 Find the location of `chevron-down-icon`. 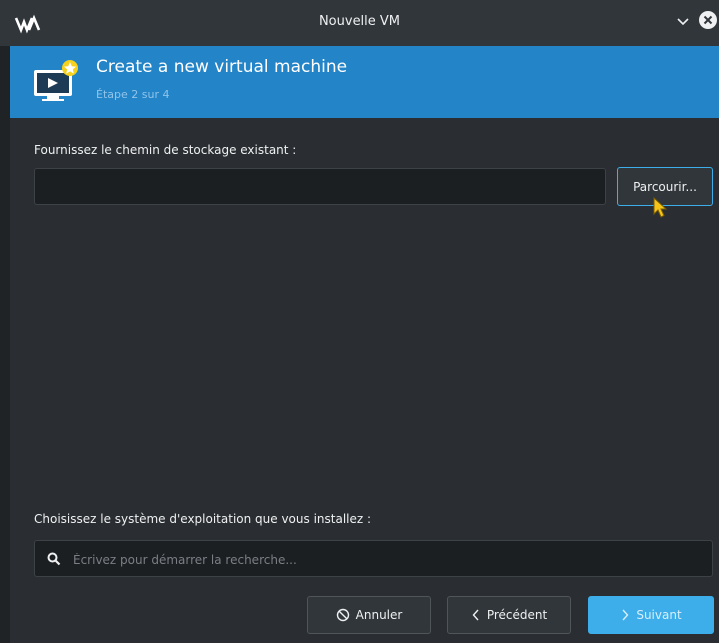

chevron-down-icon is located at coordinates (683, 21).